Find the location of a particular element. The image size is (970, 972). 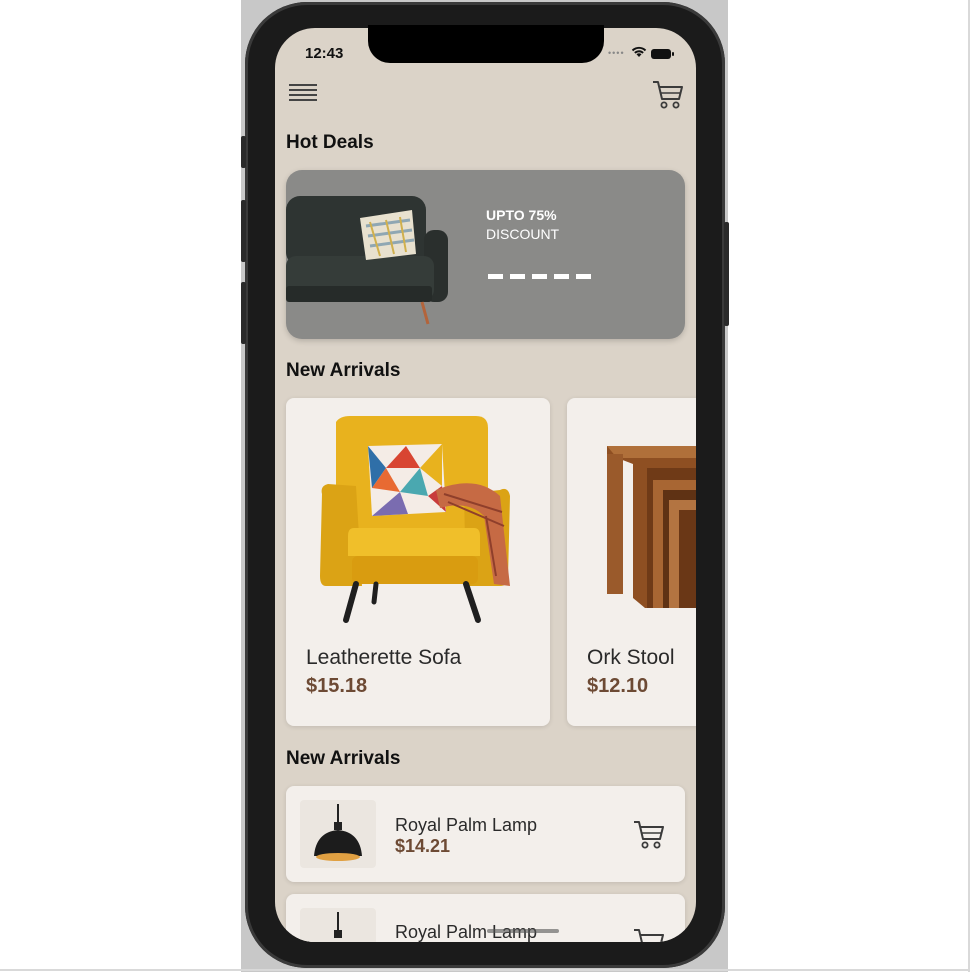

section-title-new-arrivals-list: New Arrivals is located at coordinates (343, 758).